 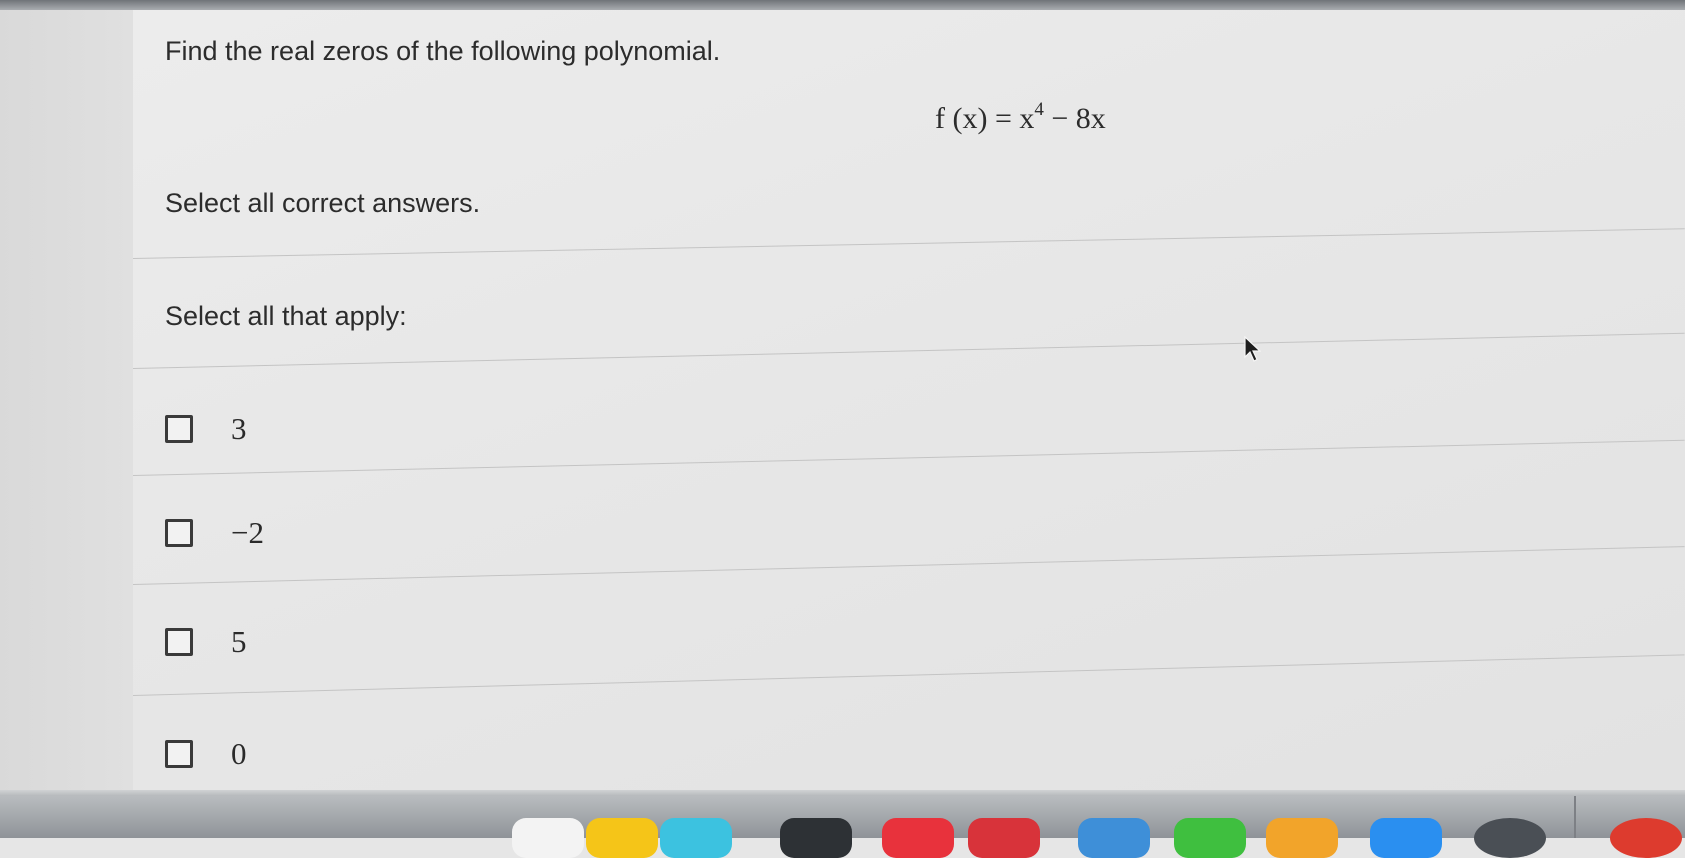 What do you see at coordinates (247, 532) in the screenshot?
I see `option-label: −2` at bounding box center [247, 532].